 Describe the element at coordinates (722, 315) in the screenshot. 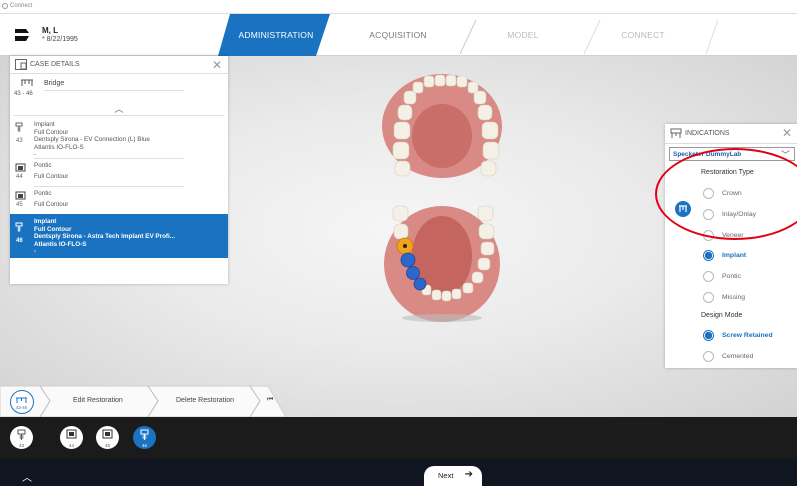

I see `design-mode-label: Design Mode` at that location.